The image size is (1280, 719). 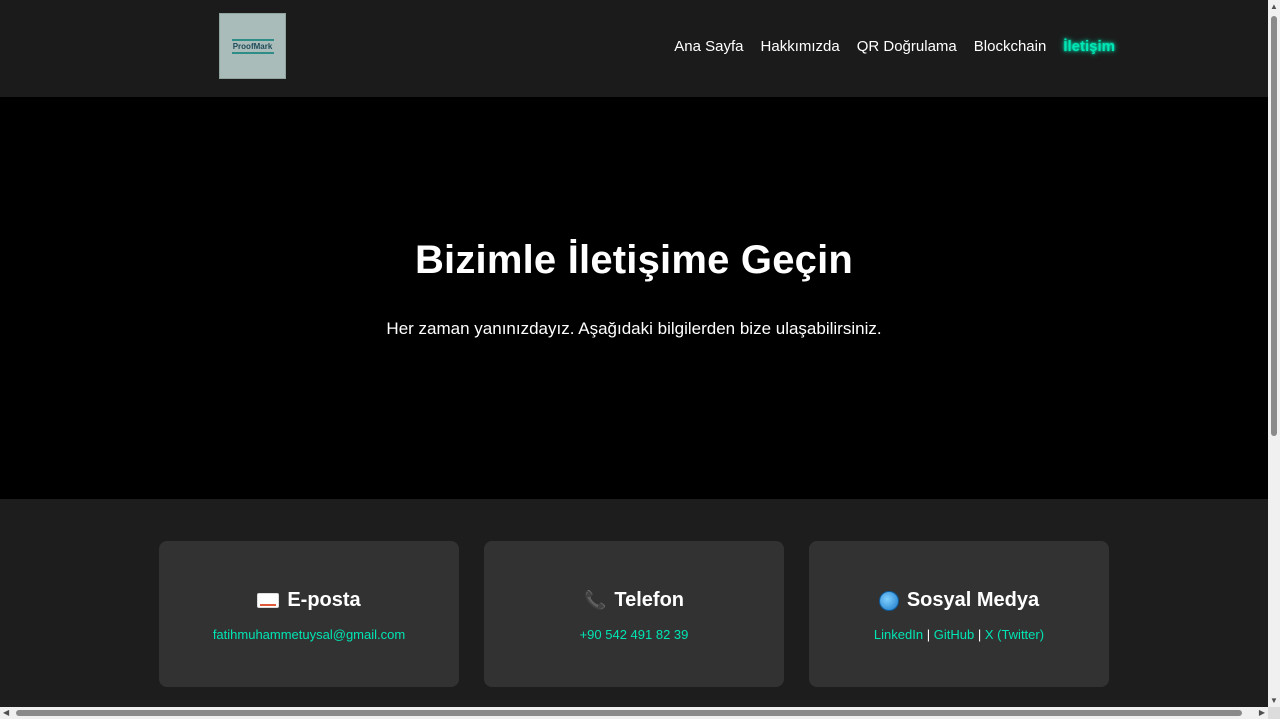 I want to click on phone-card-heading: 📞 Telefon, so click(x=634, y=600).